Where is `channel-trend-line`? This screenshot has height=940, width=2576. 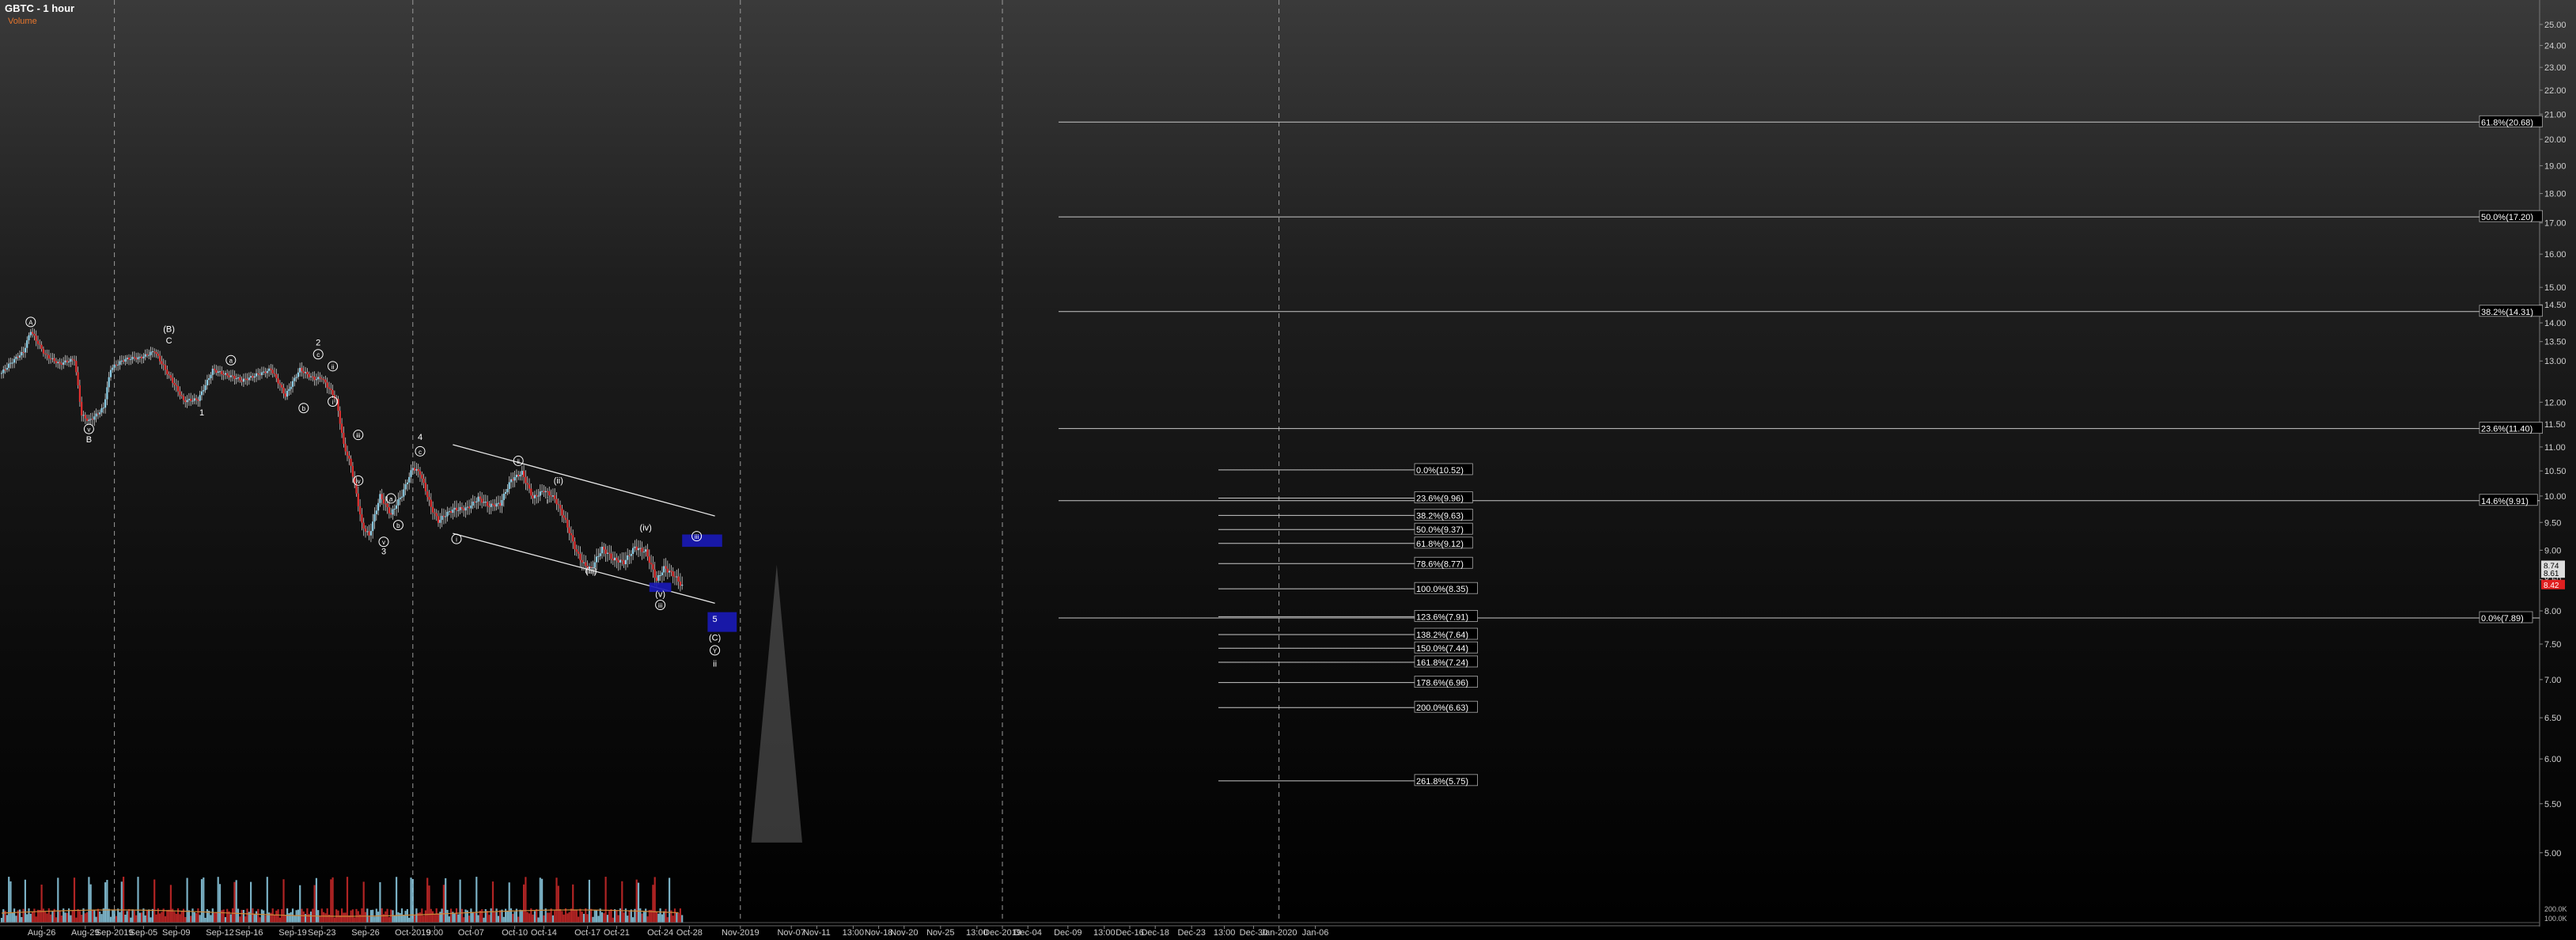
channel-trend-line is located at coordinates (584, 568).